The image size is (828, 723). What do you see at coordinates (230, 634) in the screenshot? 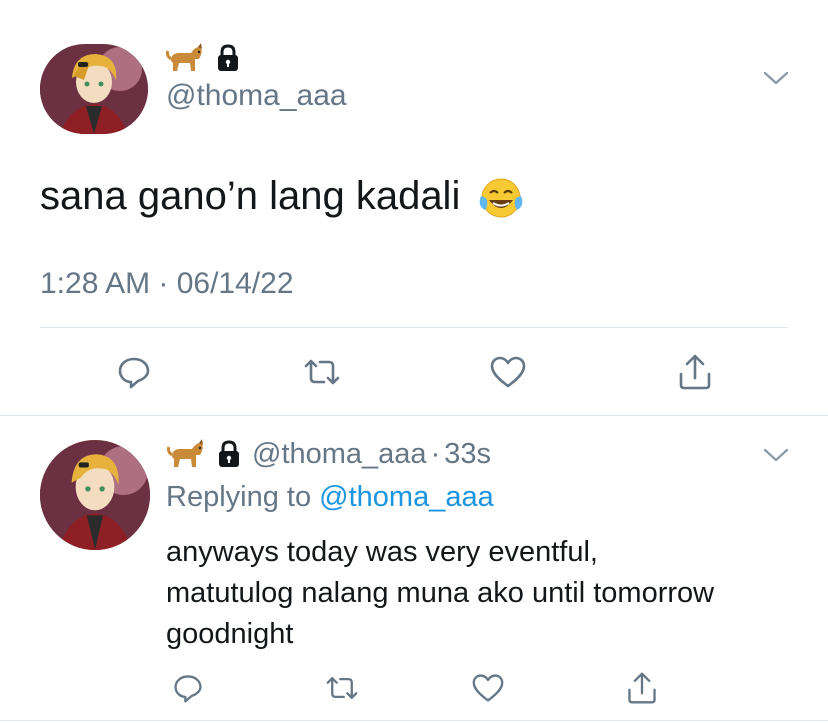
I see `reply-text-line: goodnight` at bounding box center [230, 634].